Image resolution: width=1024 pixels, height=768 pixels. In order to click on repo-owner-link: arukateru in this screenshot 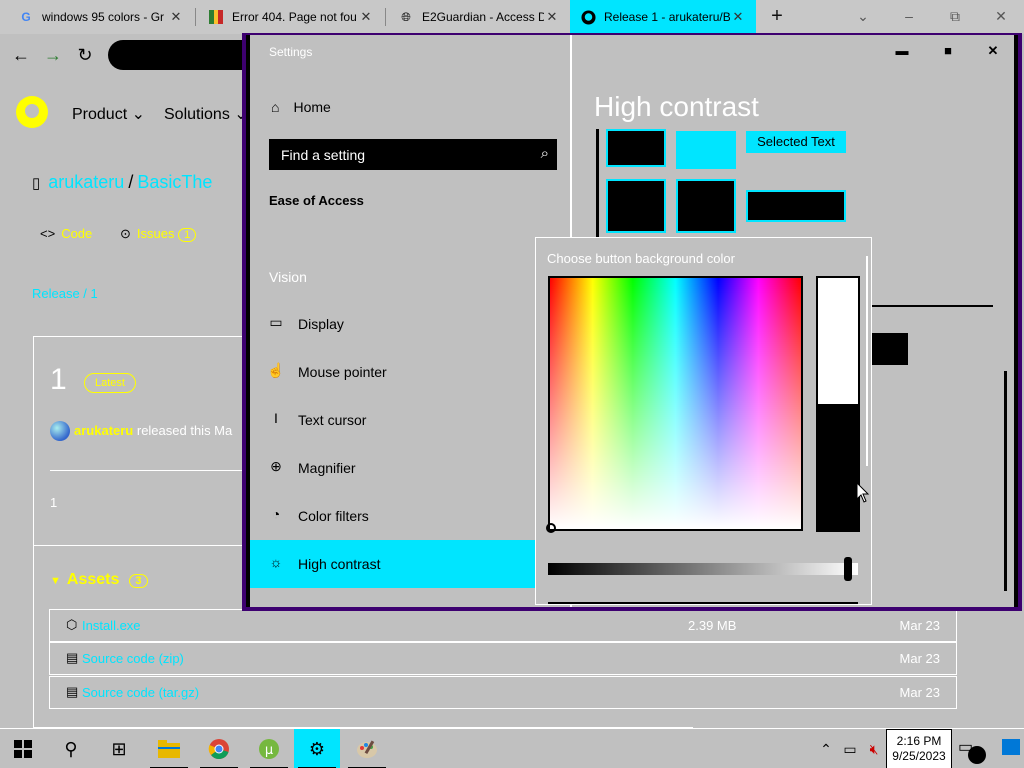, I will do `click(86, 182)`.